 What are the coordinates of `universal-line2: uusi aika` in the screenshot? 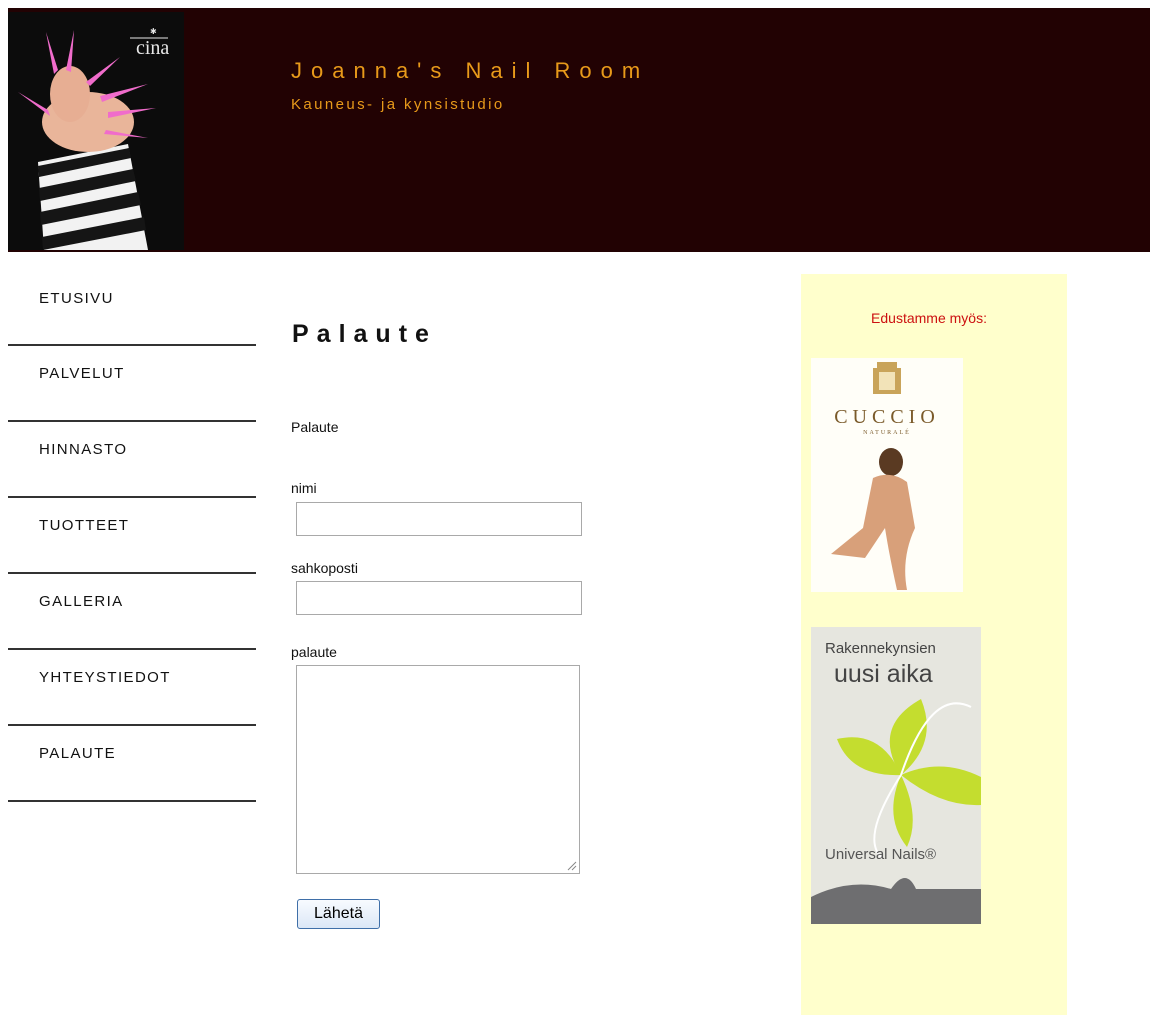 It's located at (883, 674).